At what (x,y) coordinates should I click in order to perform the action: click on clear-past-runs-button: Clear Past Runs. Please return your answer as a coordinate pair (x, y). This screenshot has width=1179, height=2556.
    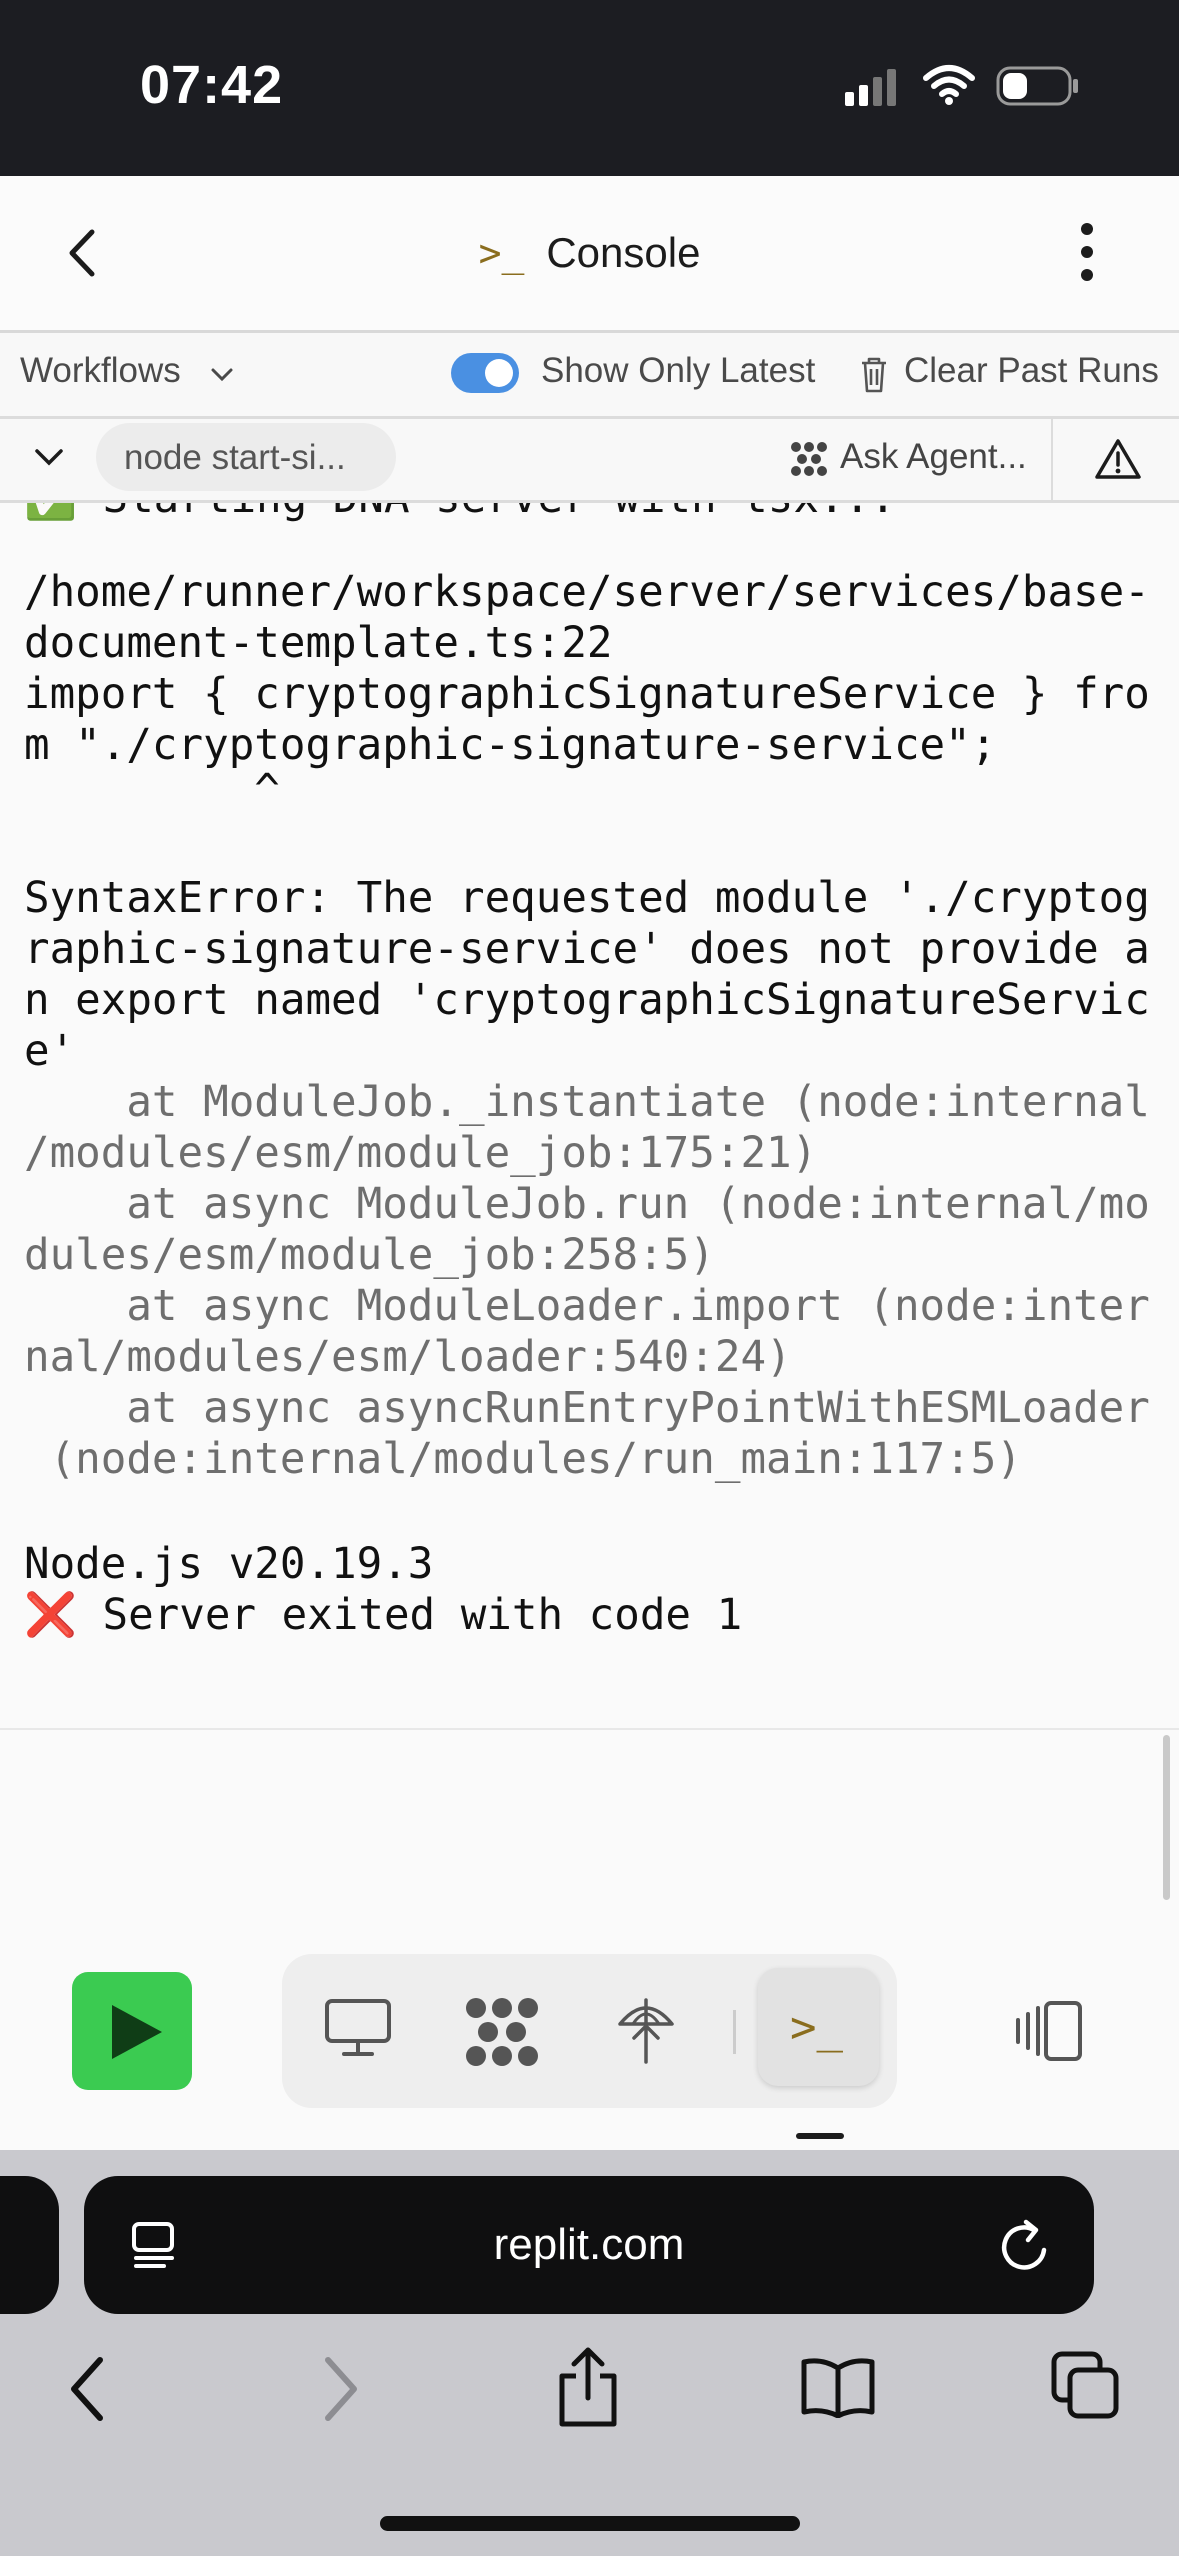
    Looking at the image, I should click on (1016, 374).